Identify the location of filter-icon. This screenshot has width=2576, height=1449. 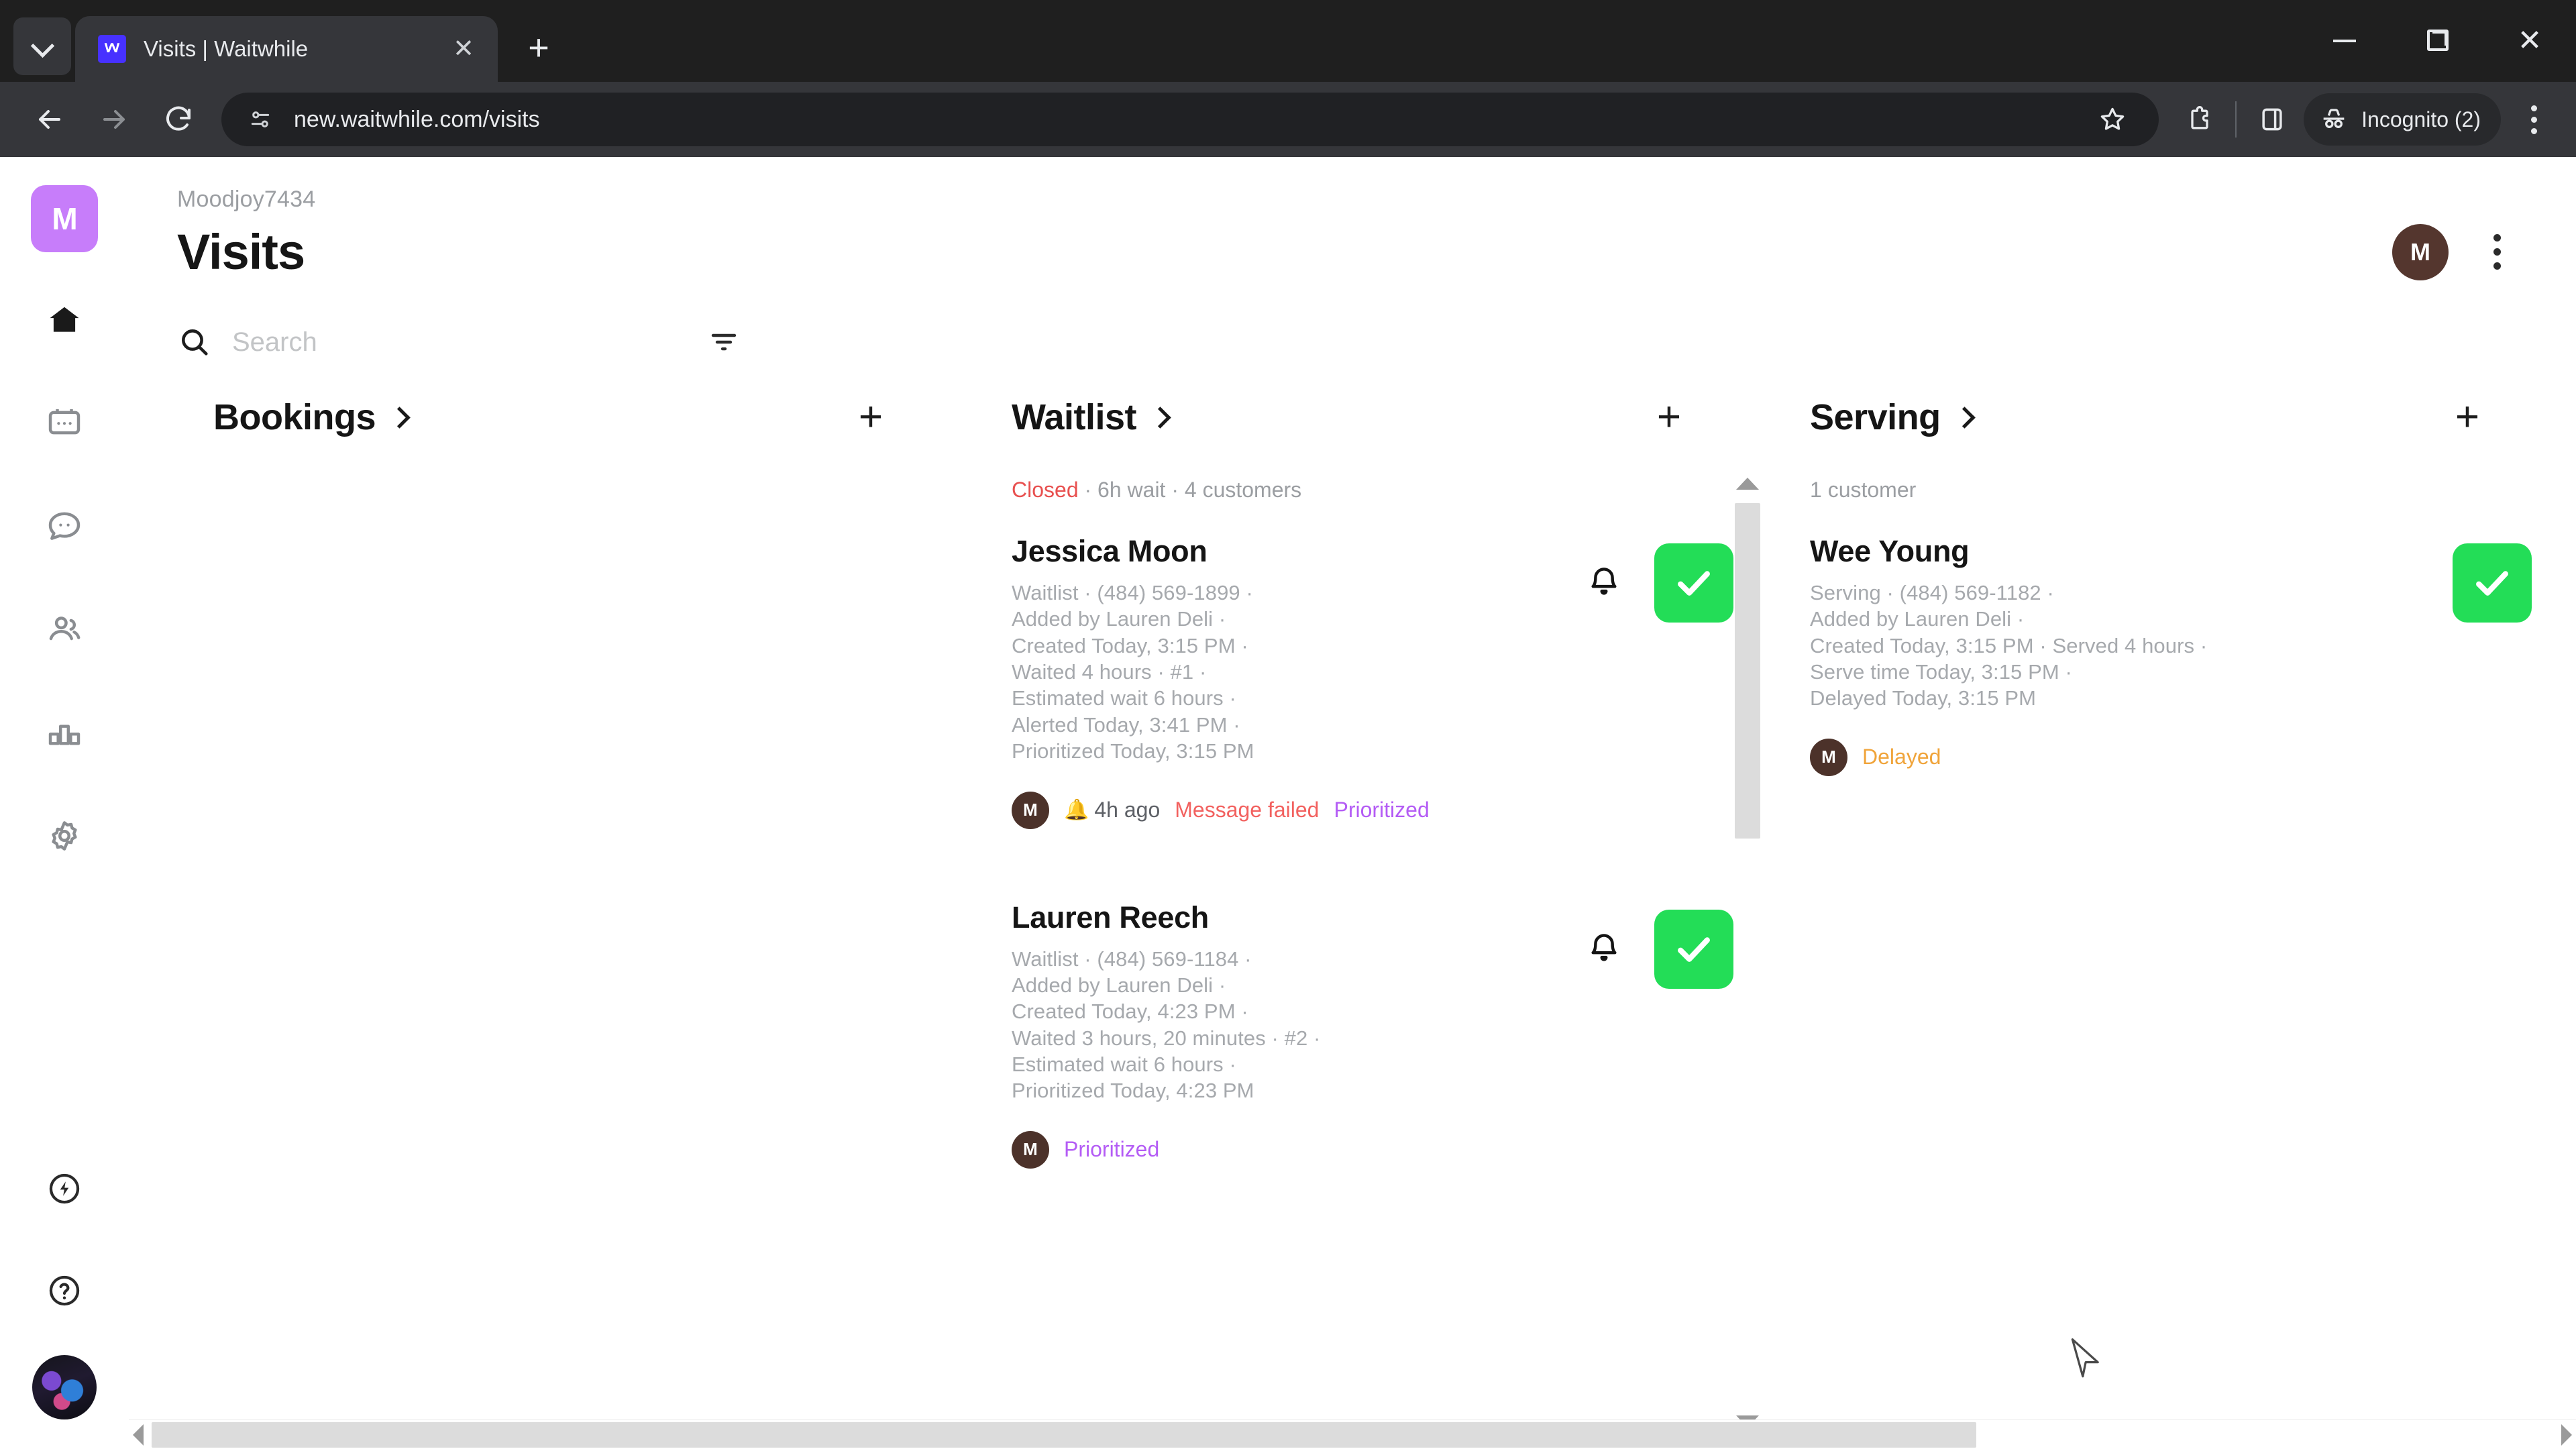
(724, 342).